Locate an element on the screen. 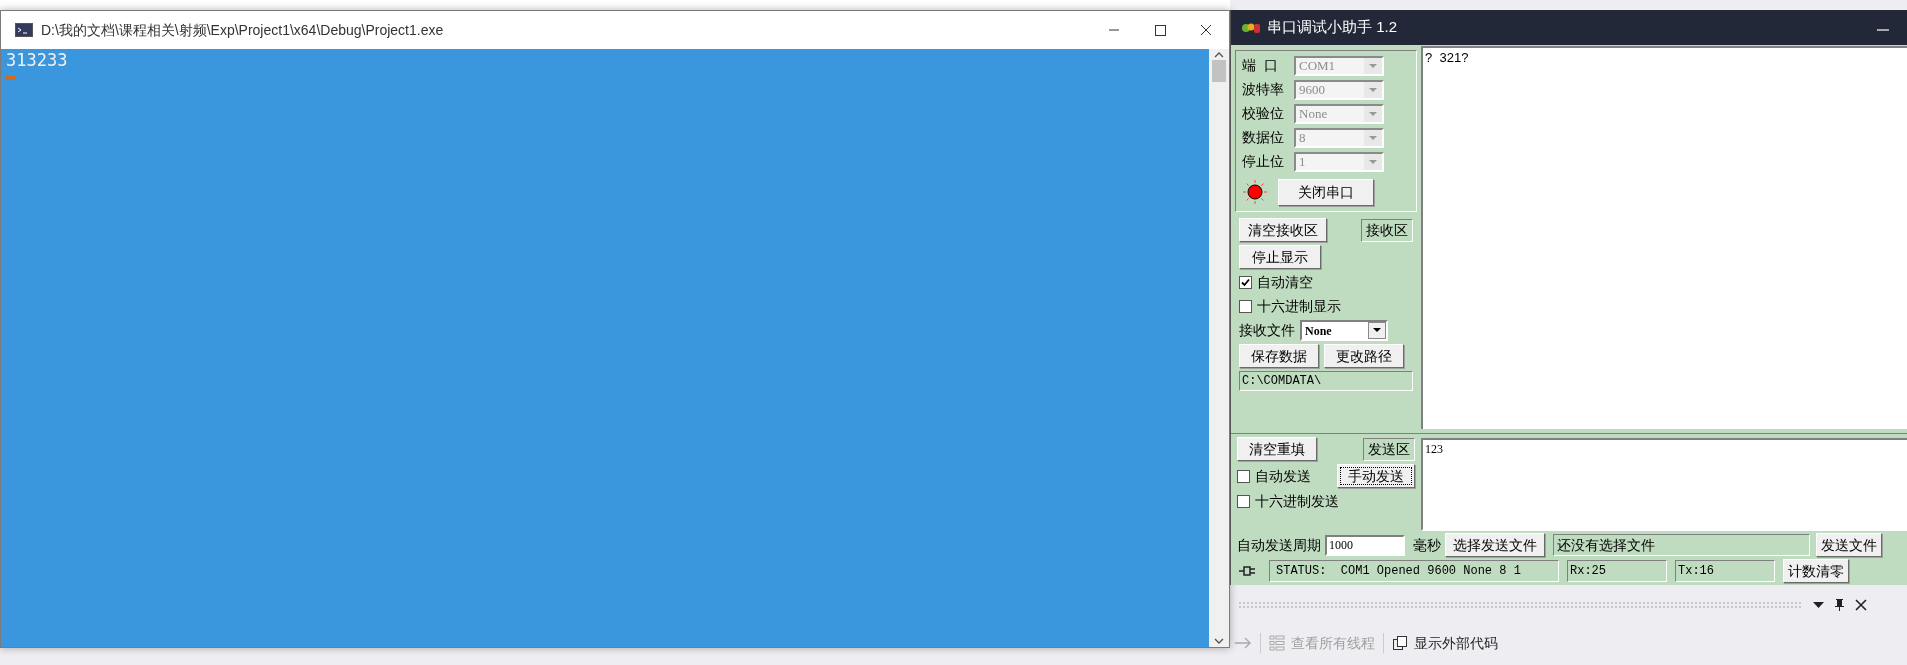 The width and height of the screenshot is (1907, 665). grid-icon is located at coordinates (1277, 643).